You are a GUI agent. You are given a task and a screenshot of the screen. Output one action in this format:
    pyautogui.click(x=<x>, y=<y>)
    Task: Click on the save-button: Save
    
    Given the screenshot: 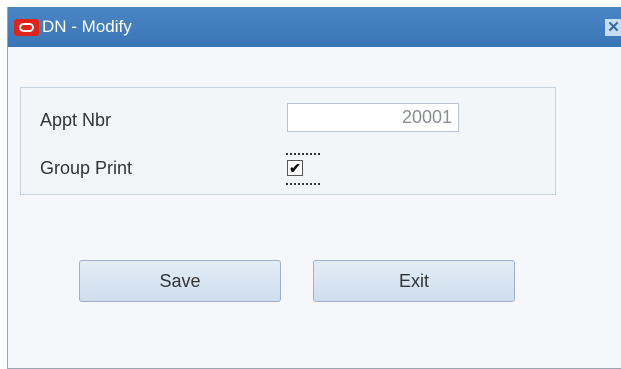 What is the action you would take?
    pyautogui.click(x=180, y=281)
    